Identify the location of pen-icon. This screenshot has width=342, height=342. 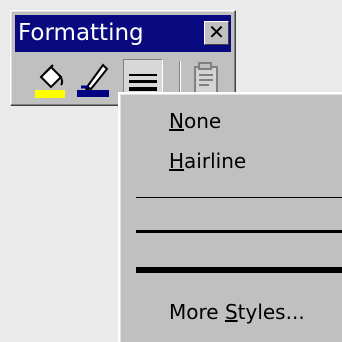
(93, 80).